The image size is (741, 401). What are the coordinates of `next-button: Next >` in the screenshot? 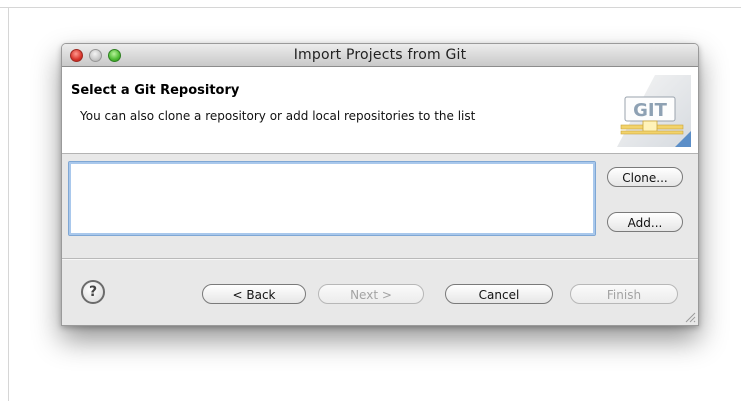 It's located at (371, 294).